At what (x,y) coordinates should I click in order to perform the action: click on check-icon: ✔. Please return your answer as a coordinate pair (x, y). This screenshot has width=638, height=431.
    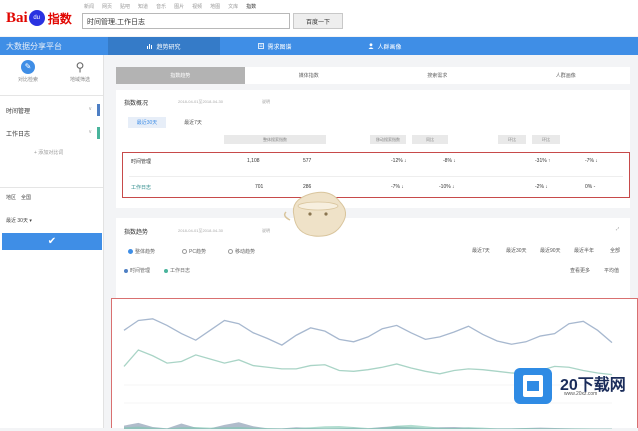
    Looking at the image, I should click on (52, 241).